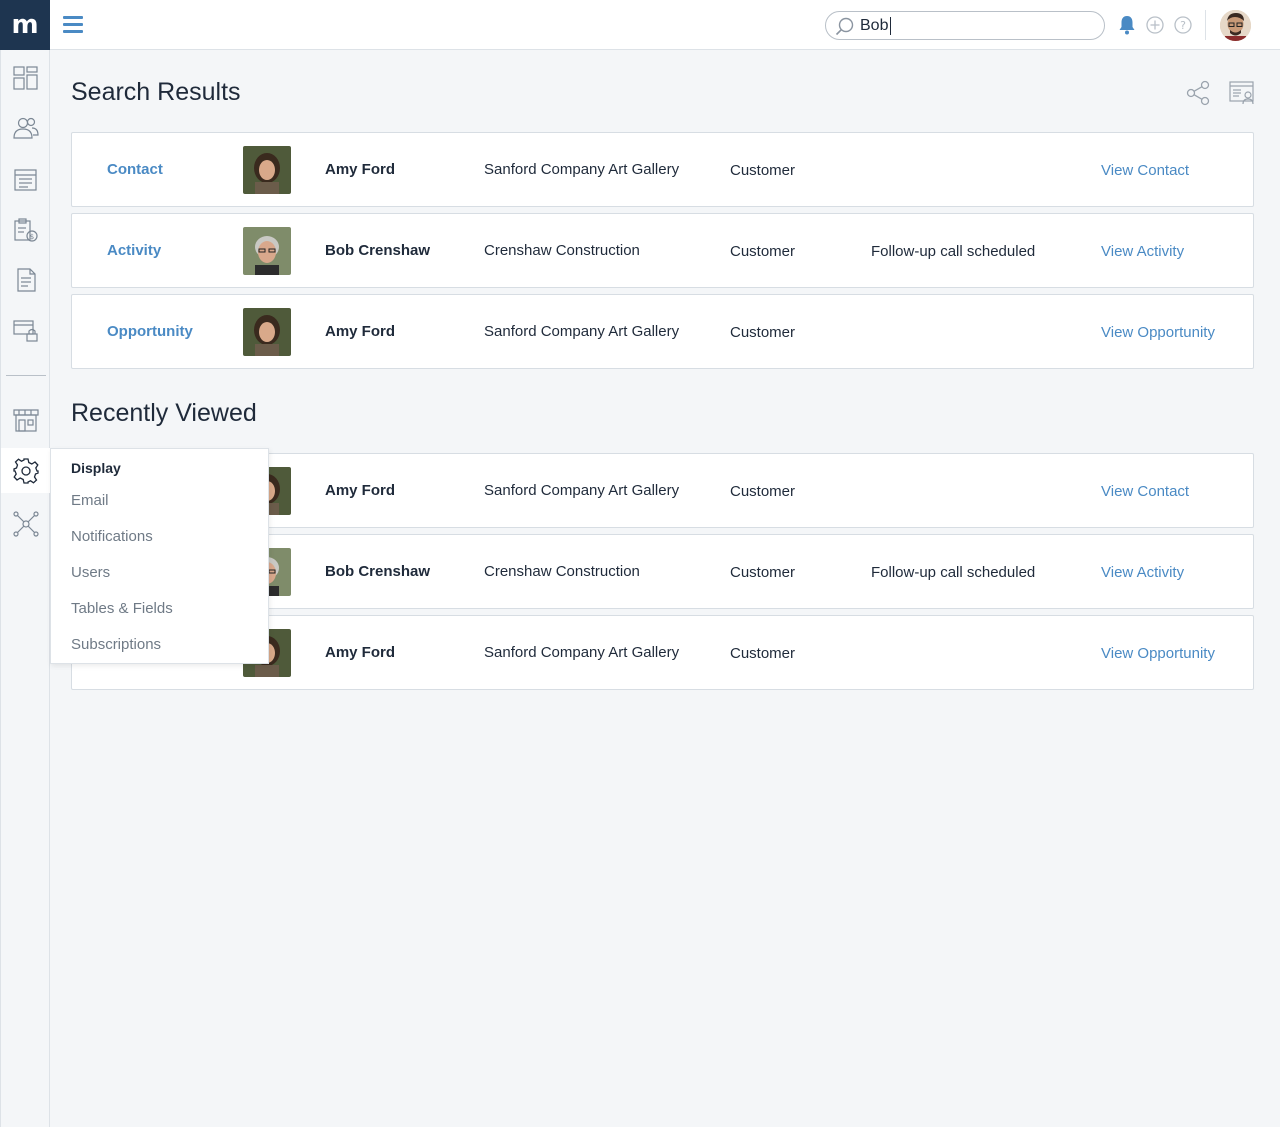  Describe the element at coordinates (135, 169) in the screenshot. I see `result-type-label: Contact` at that location.